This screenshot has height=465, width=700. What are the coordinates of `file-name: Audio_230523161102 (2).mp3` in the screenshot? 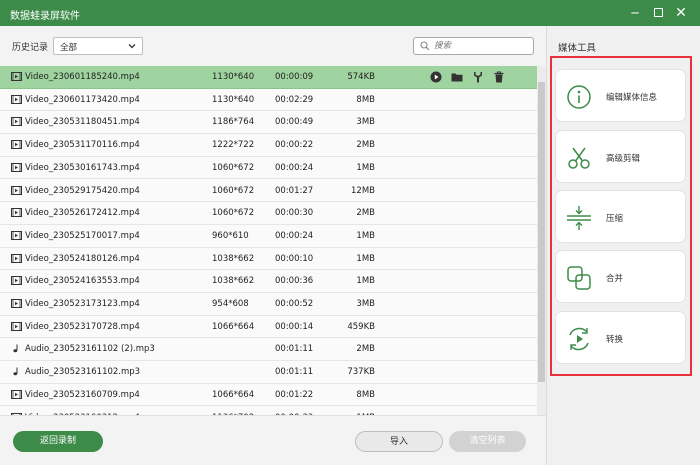 It's located at (90, 349).